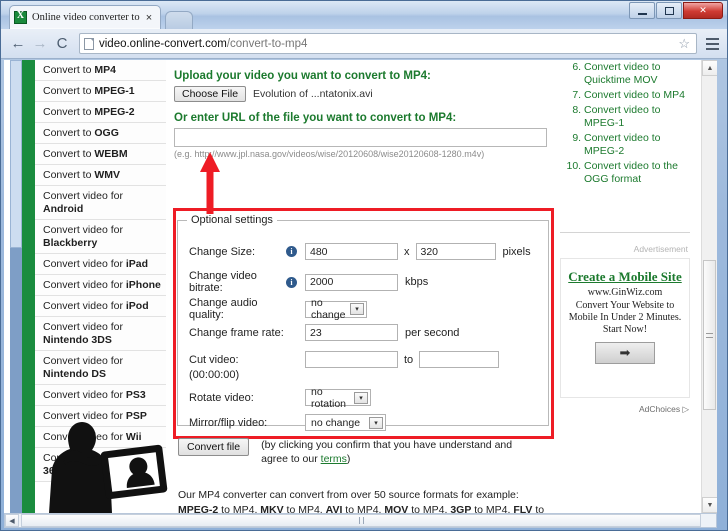  Describe the element at coordinates (351, 282) in the screenshot. I see `bitrate-input` at that location.